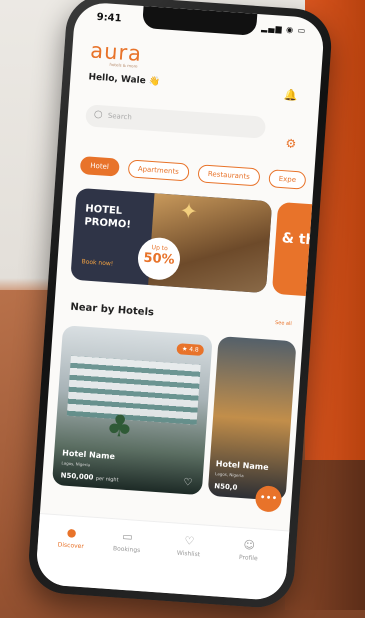  I want to click on ticket-icon: ▭, so click(127, 536).